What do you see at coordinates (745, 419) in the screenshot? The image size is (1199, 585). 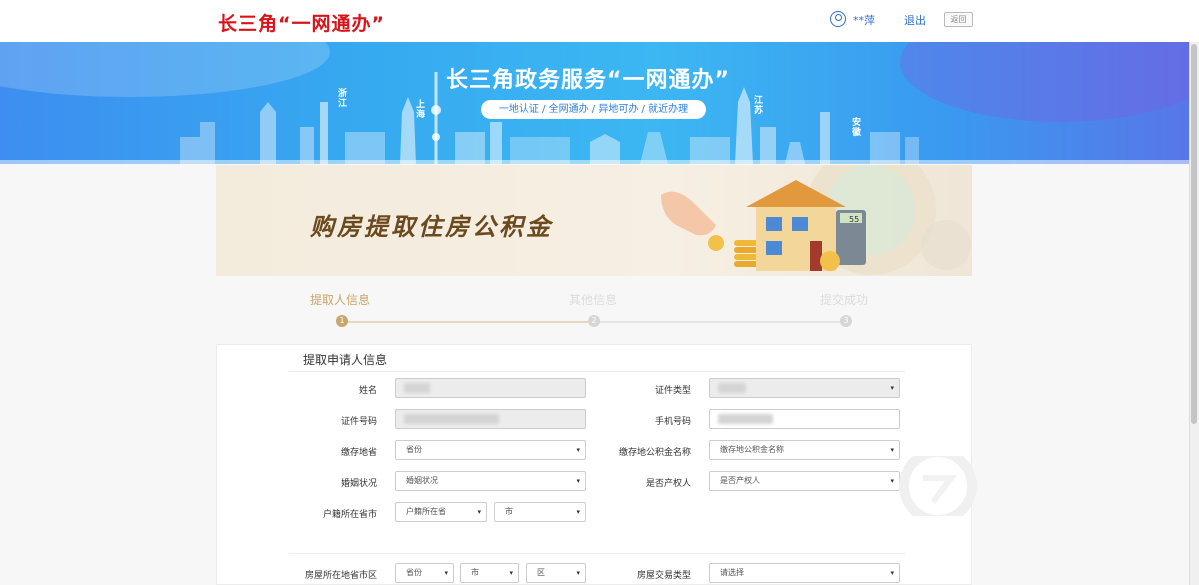 I see `redacted-phone` at bounding box center [745, 419].